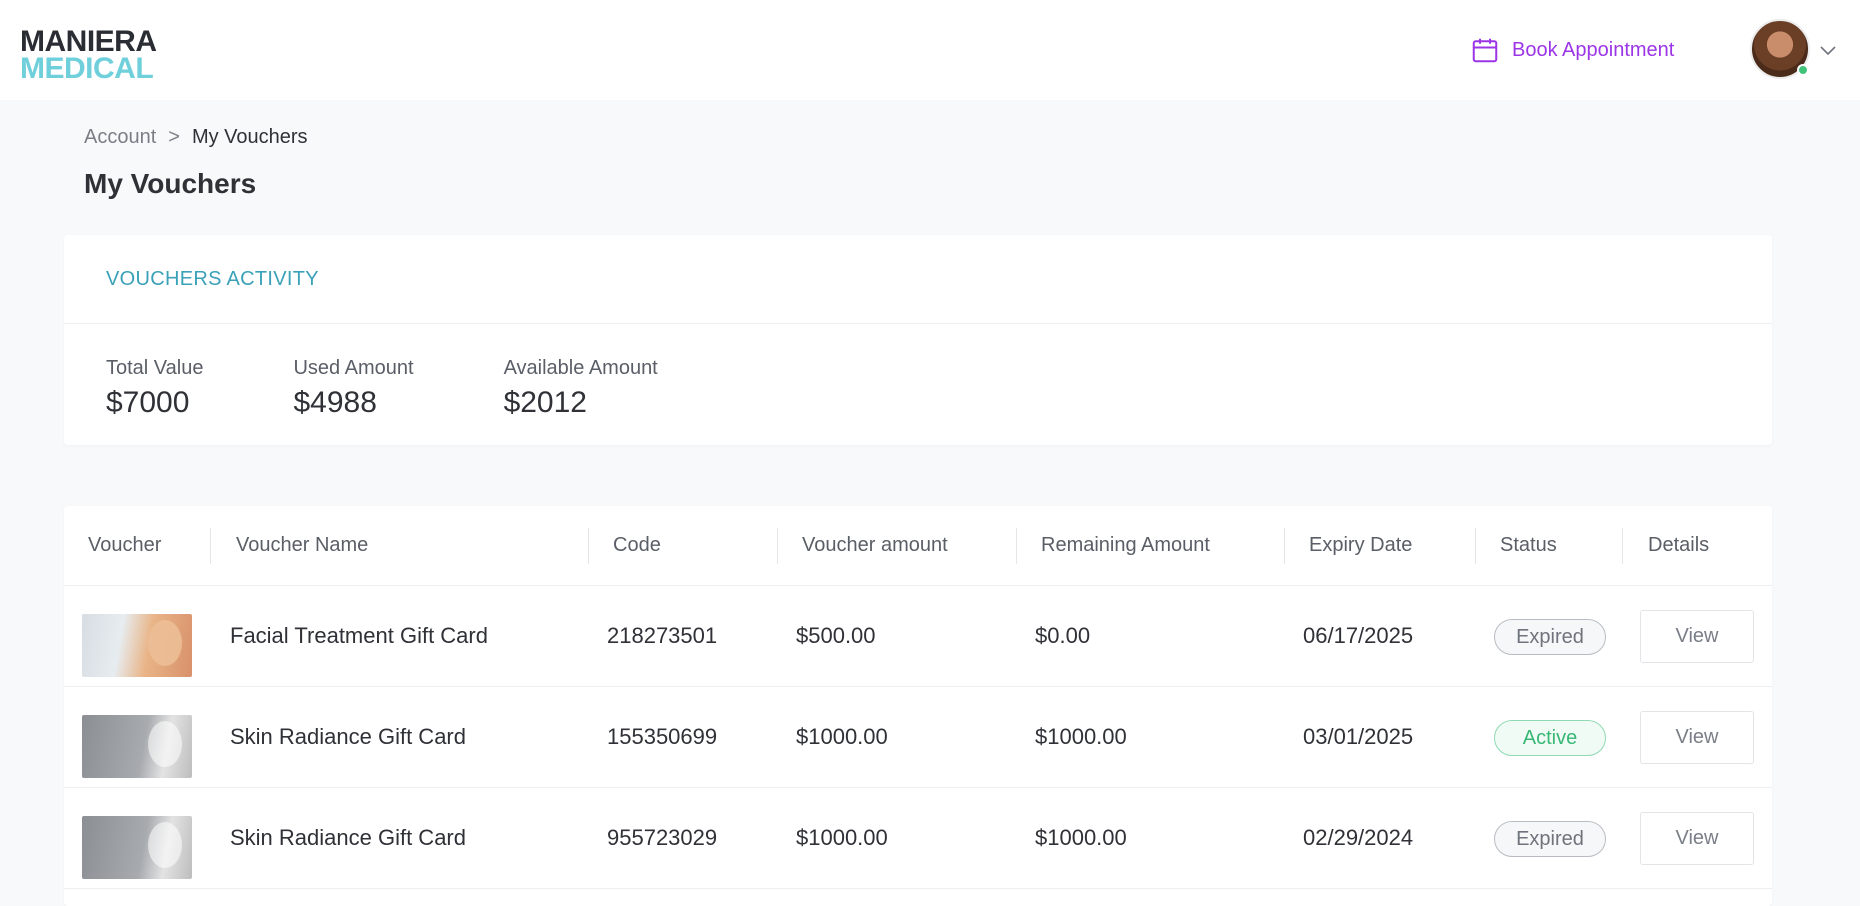 The height and width of the screenshot is (906, 1860). I want to click on stat-label: Total Value, so click(155, 368).